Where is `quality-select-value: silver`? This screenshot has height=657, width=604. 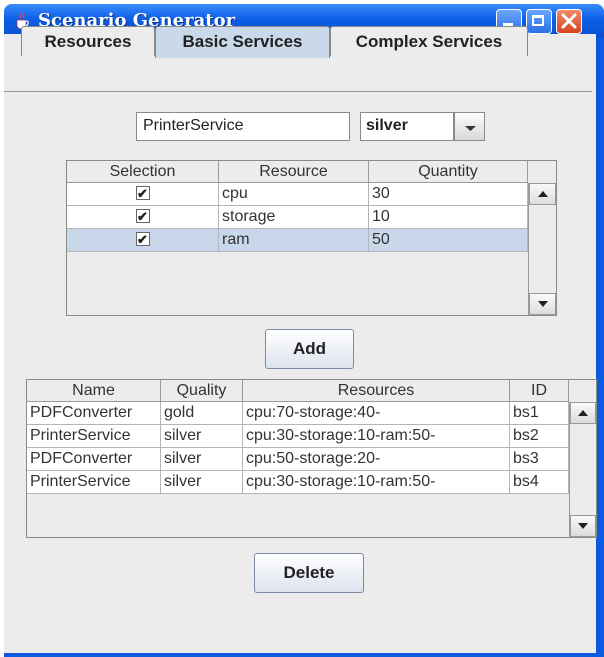 quality-select-value: silver is located at coordinates (387, 125).